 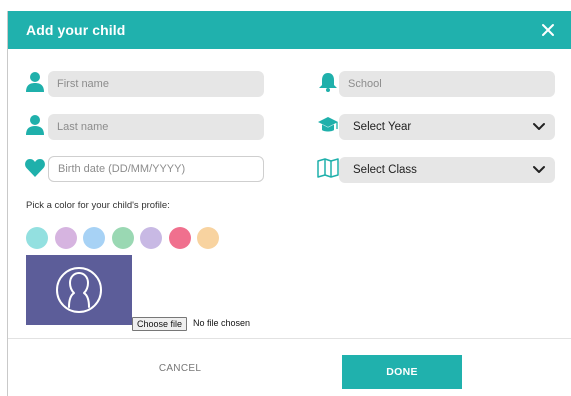 What do you see at coordinates (156, 169) in the screenshot?
I see `birth-date-input: Birth date (DD/MM/YYYY)` at bounding box center [156, 169].